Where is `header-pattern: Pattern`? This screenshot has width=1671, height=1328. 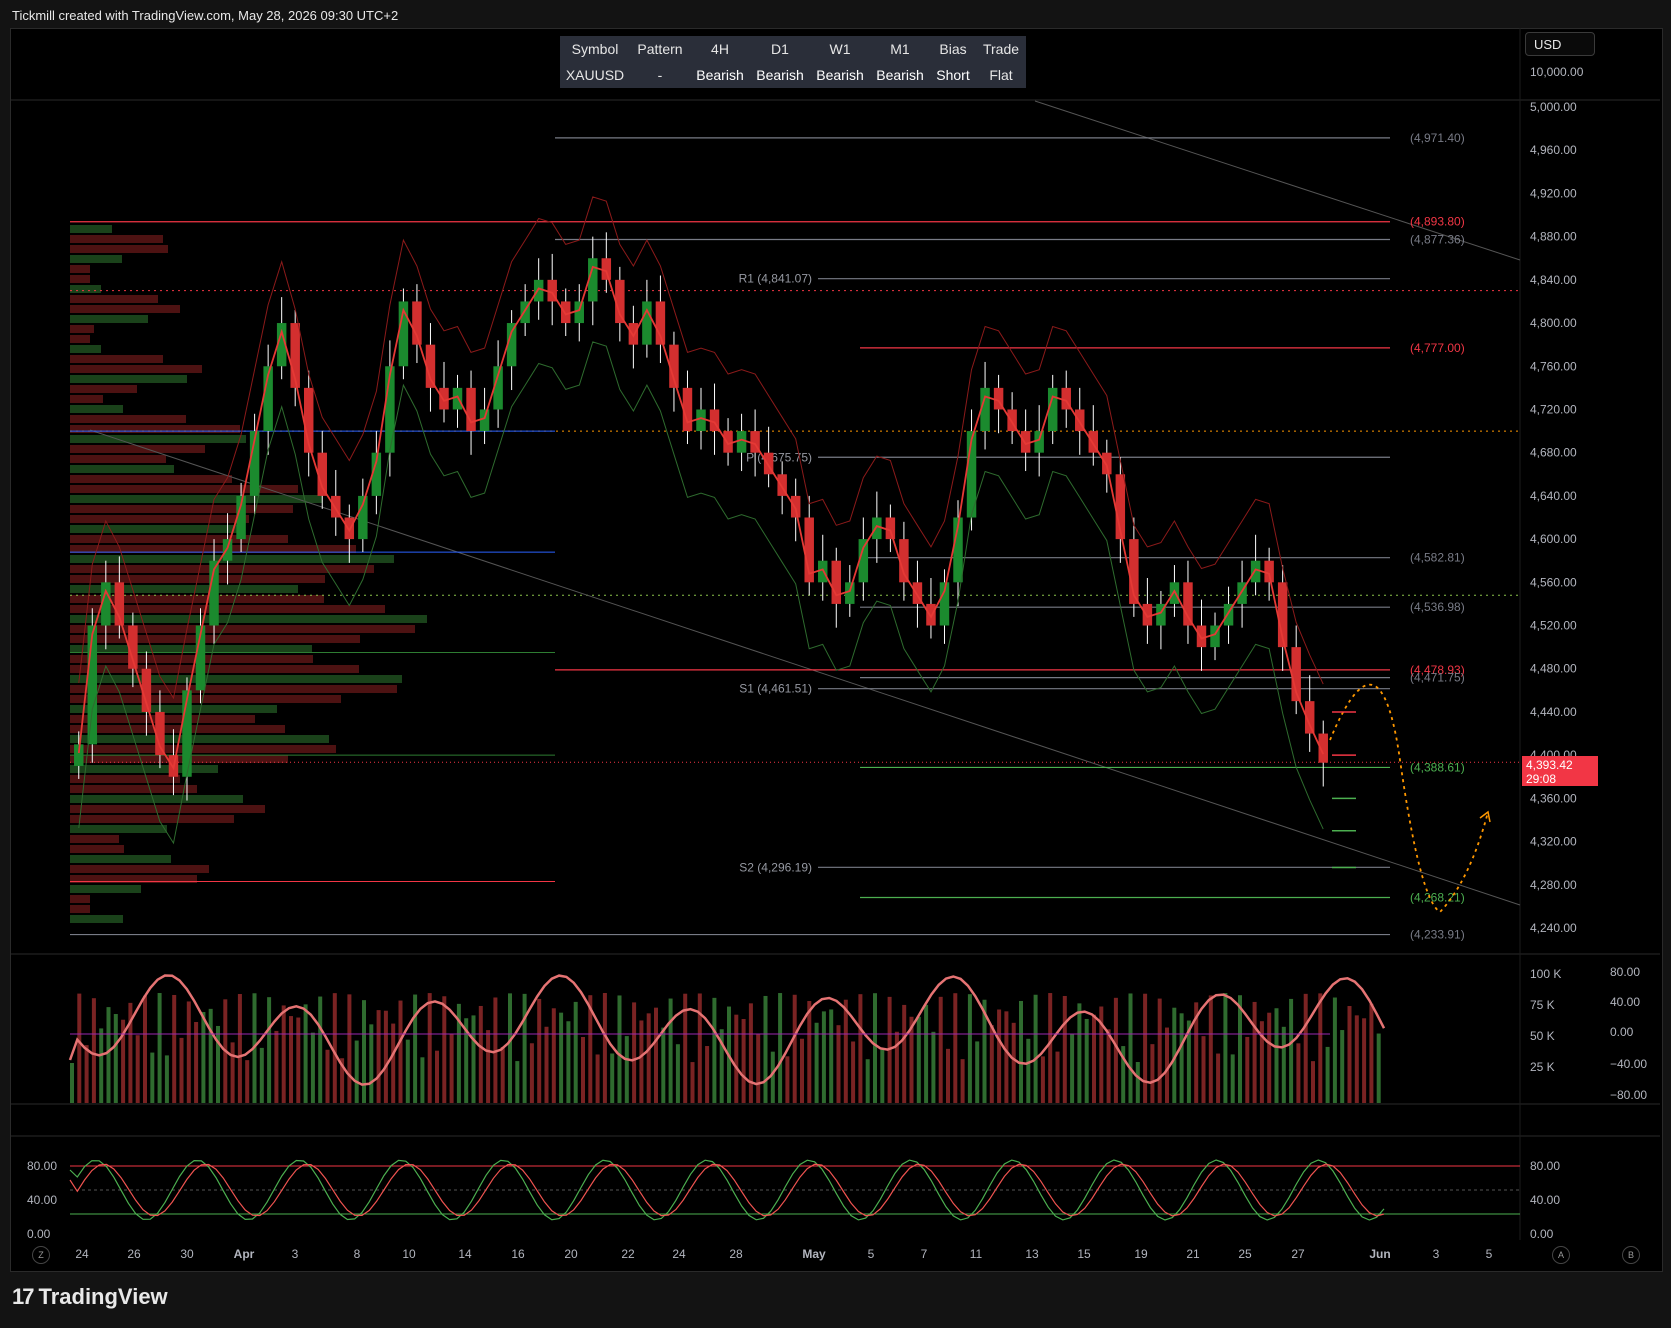
header-pattern: Pattern is located at coordinates (660, 49).